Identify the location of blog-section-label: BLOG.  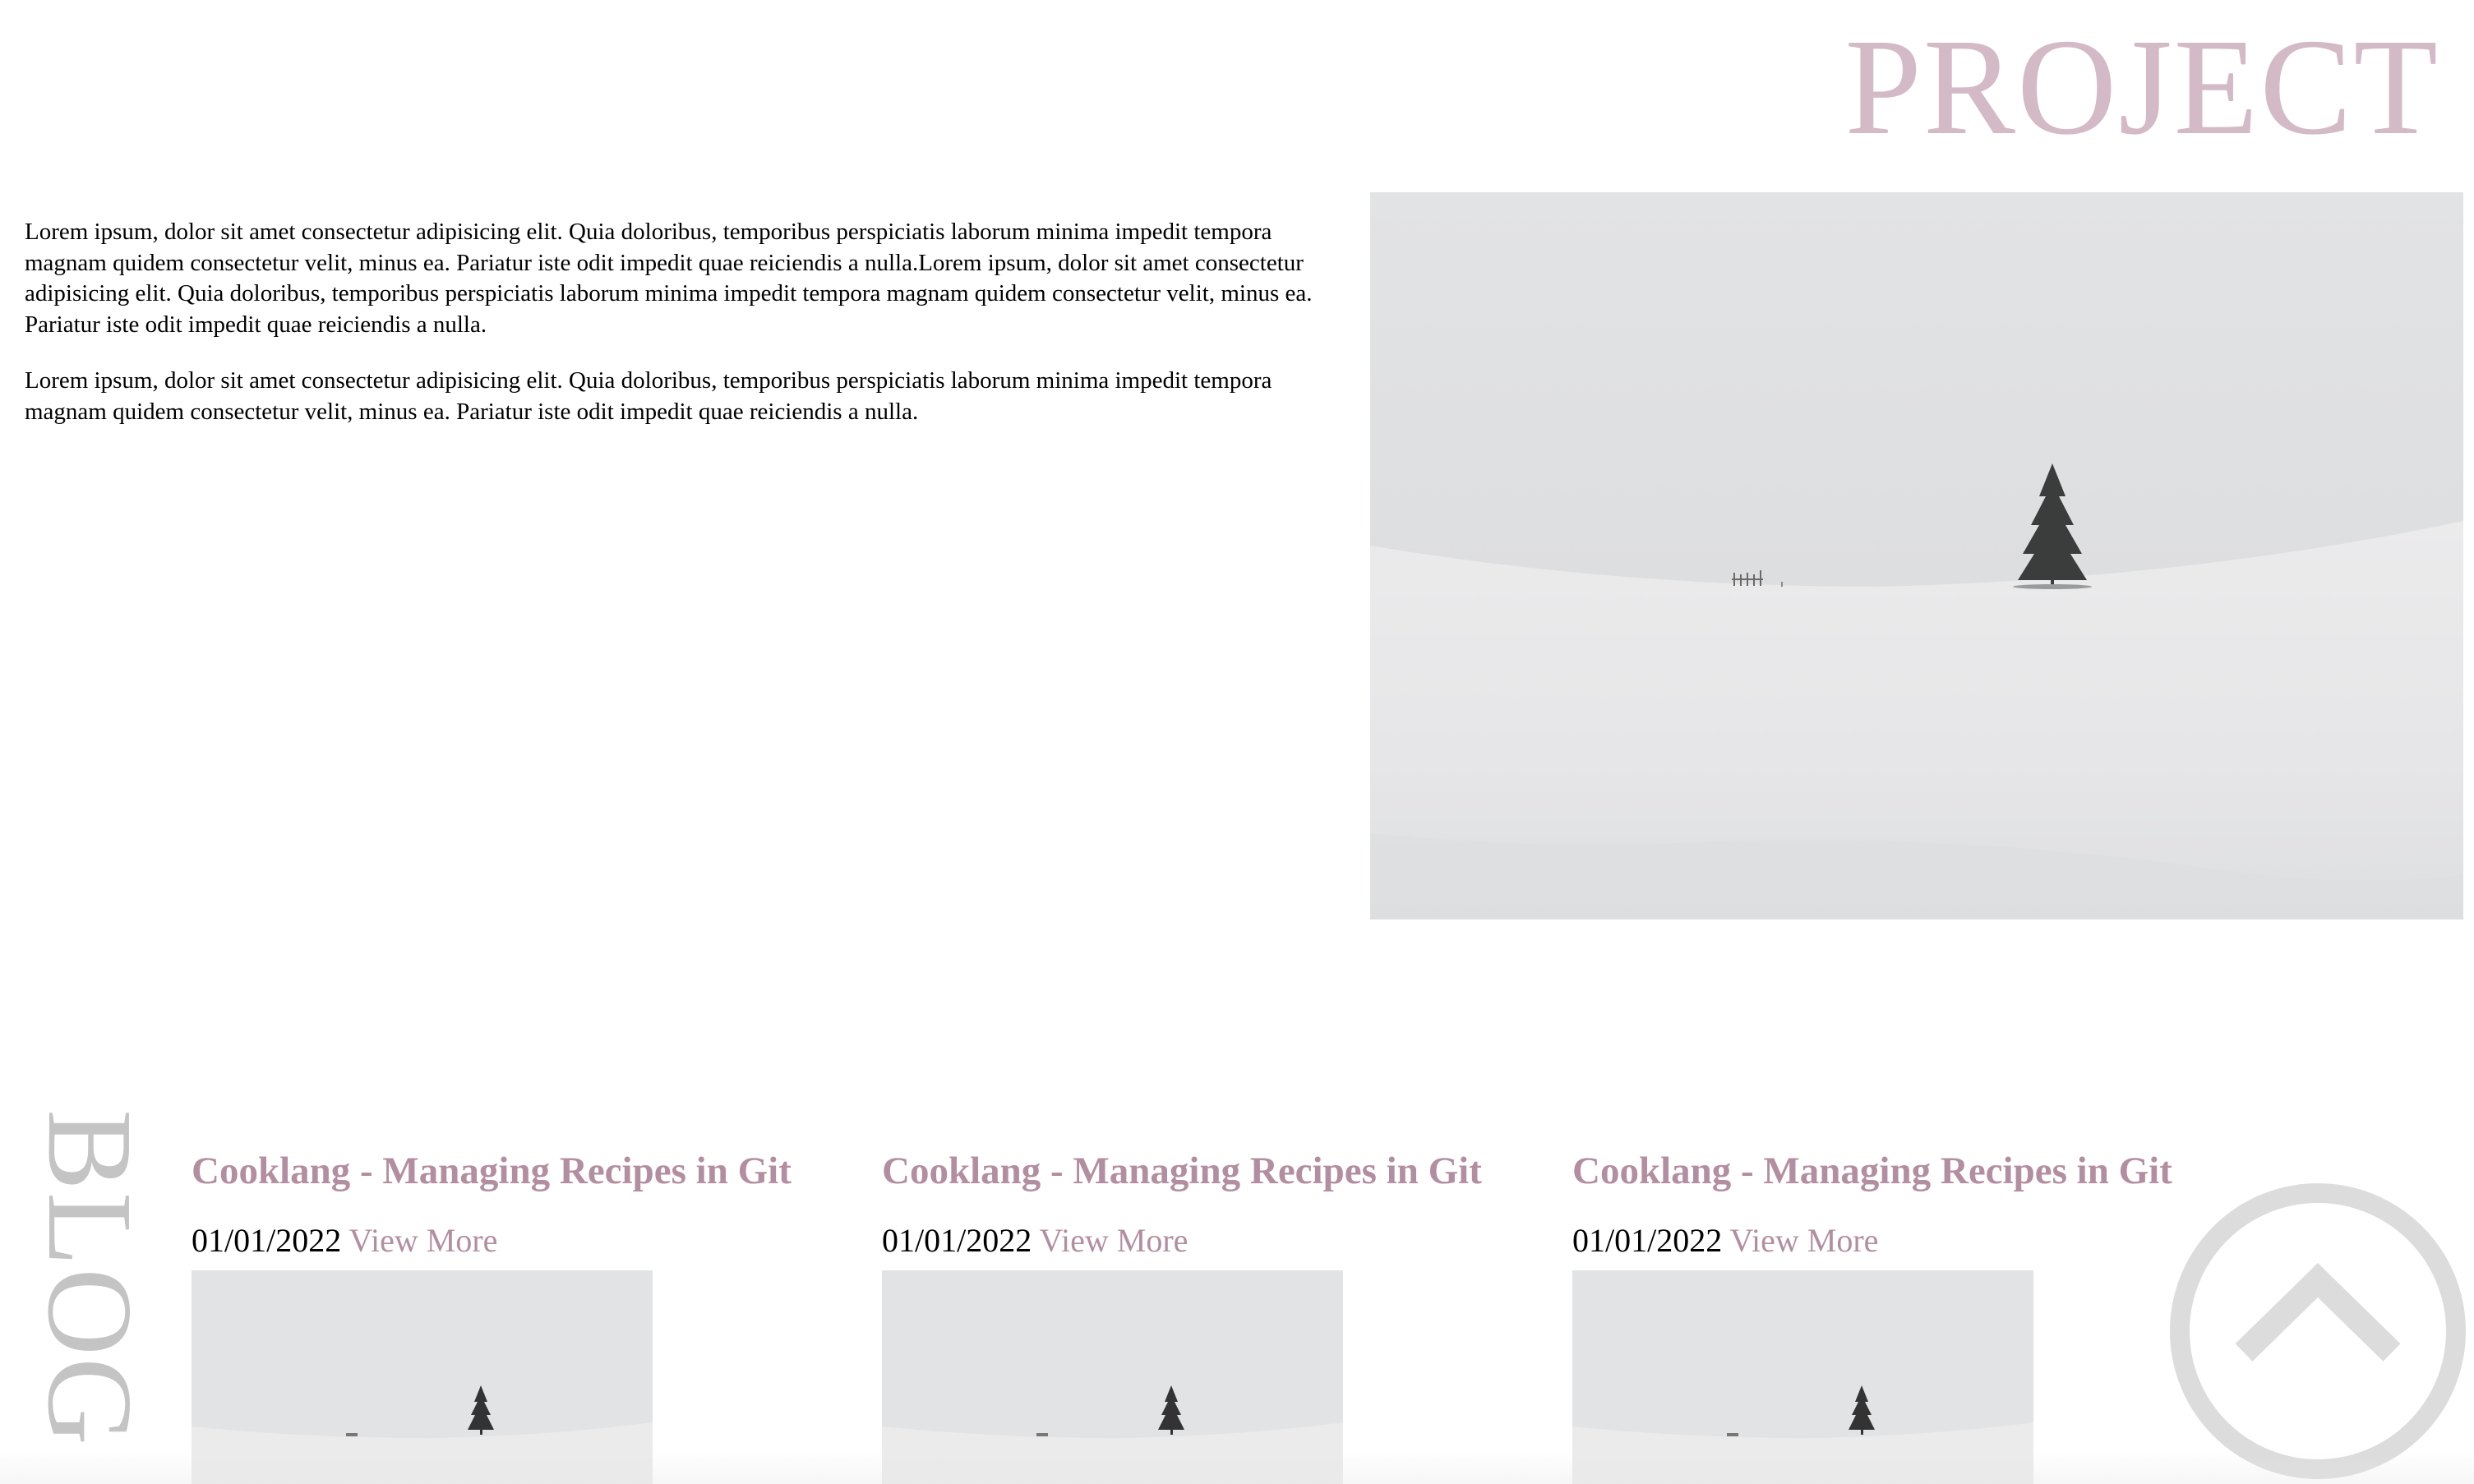
(89, 1278).